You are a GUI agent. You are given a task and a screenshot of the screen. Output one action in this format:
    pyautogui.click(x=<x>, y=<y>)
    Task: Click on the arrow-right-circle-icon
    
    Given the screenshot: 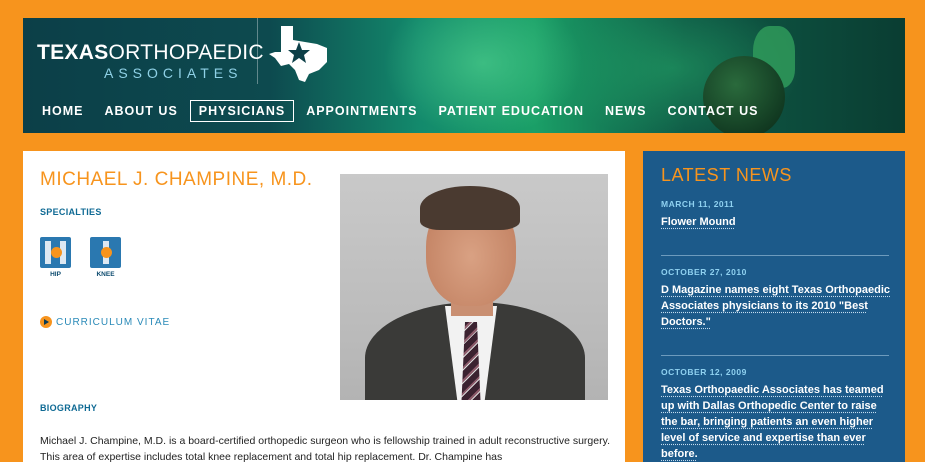 What is the action you would take?
    pyautogui.click(x=46, y=322)
    